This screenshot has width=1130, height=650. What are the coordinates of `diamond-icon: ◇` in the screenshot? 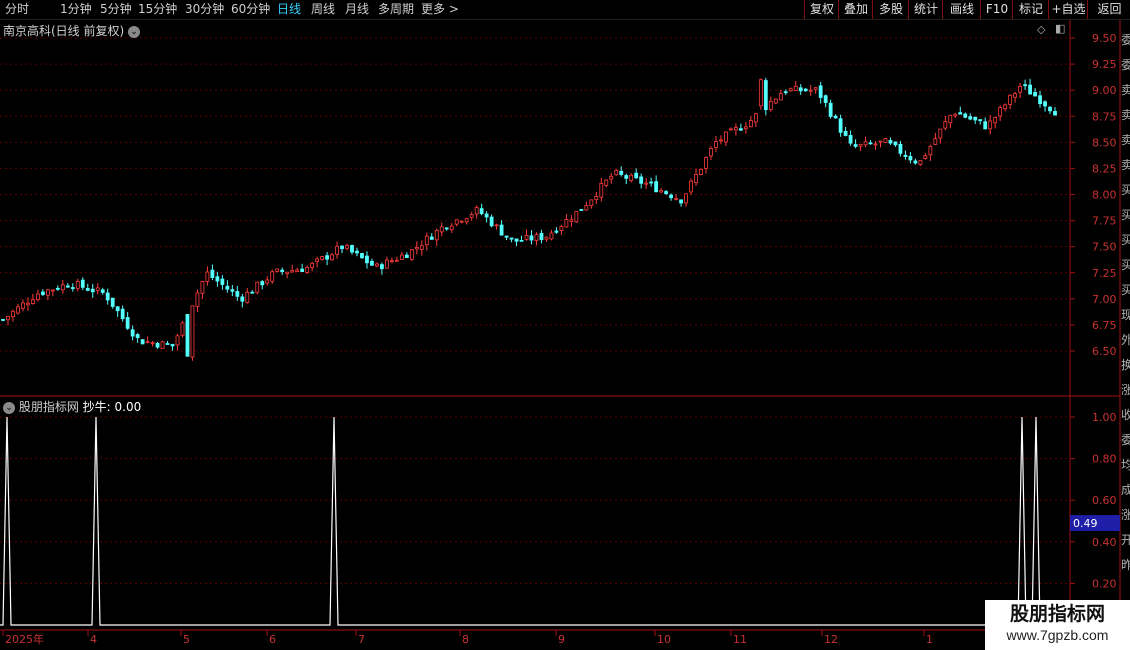 It's located at (1041, 29).